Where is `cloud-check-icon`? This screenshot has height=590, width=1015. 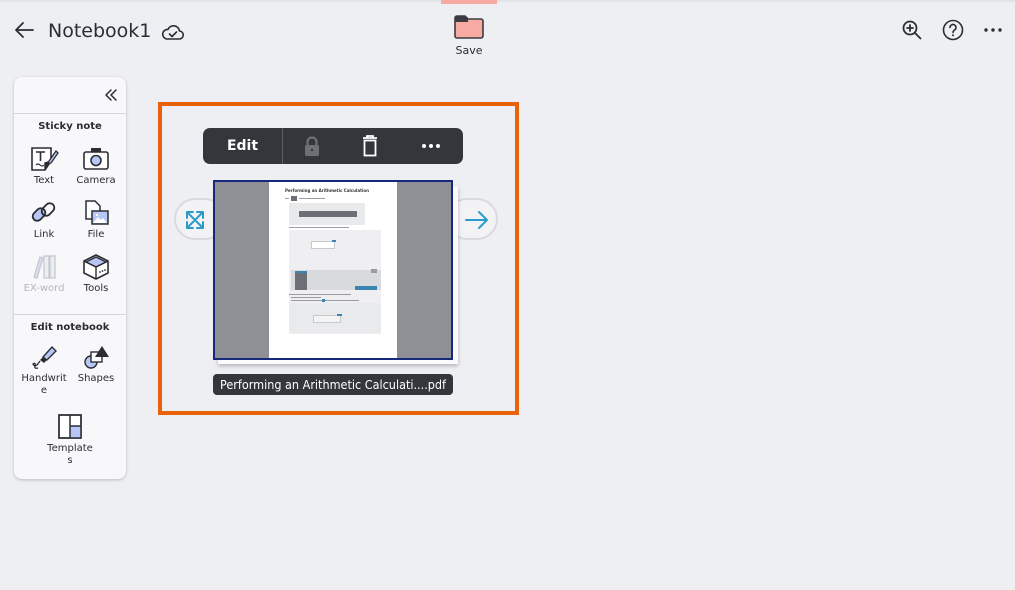
cloud-check-icon is located at coordinates (173, 32).